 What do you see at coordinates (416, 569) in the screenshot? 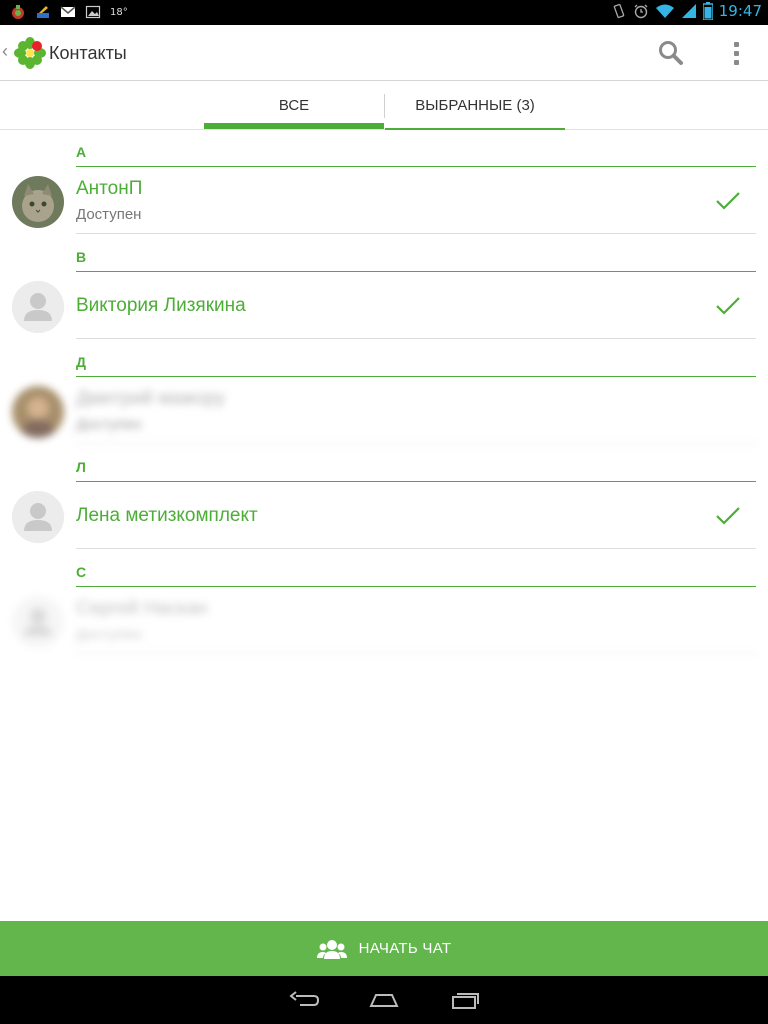
I see `section-header-s: С` at bounding box center [416, 569].